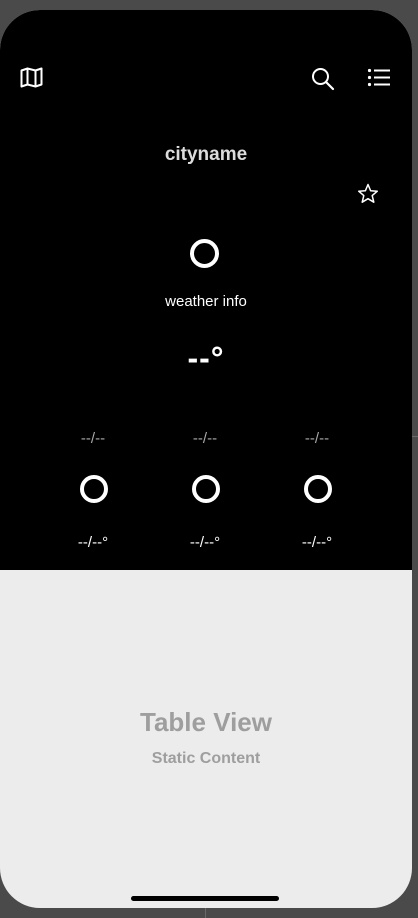  I want to click on table-view-subtitle: Static Content, so click(206, 758).